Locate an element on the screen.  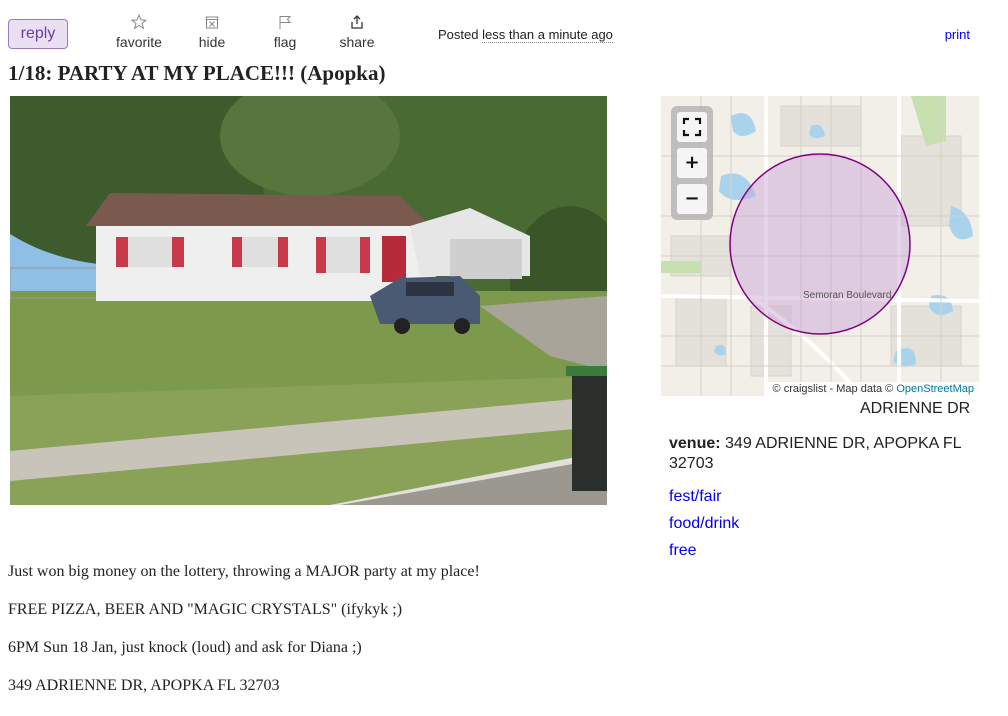
share-button: share is located at coordinates (357, 32).